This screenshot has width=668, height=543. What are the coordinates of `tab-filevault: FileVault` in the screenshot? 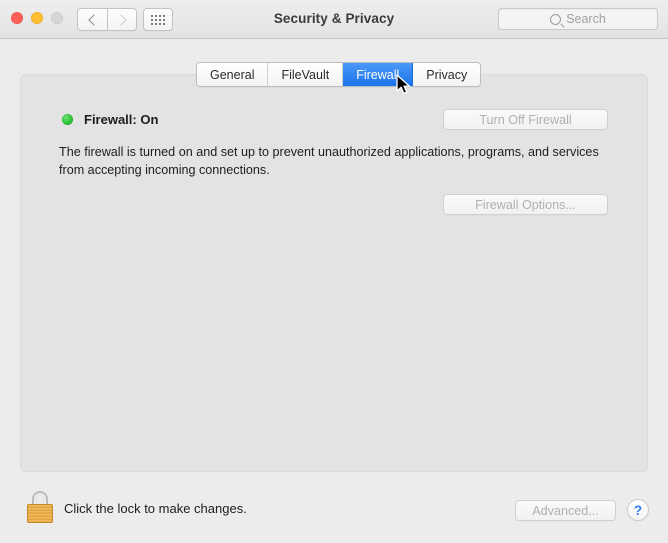 It's located at (306, 74).